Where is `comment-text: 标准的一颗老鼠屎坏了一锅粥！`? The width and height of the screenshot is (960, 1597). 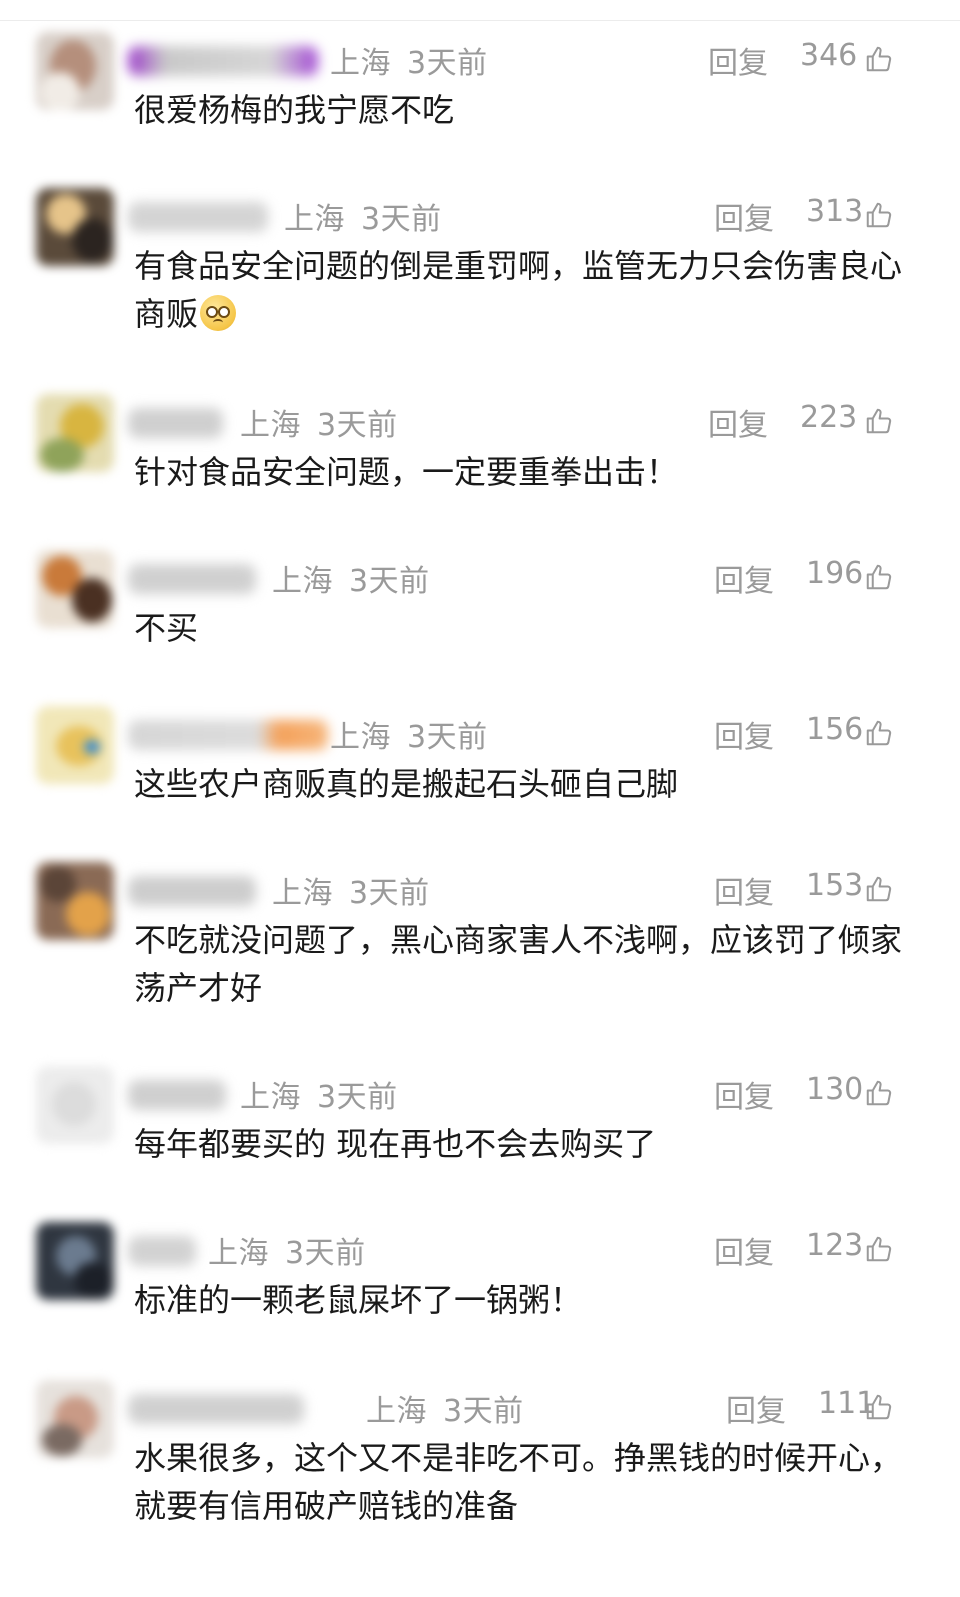
comment-text: 标准的一颗老鼠屎坏了一锅粥！ is located at coordinates (358, 1300).